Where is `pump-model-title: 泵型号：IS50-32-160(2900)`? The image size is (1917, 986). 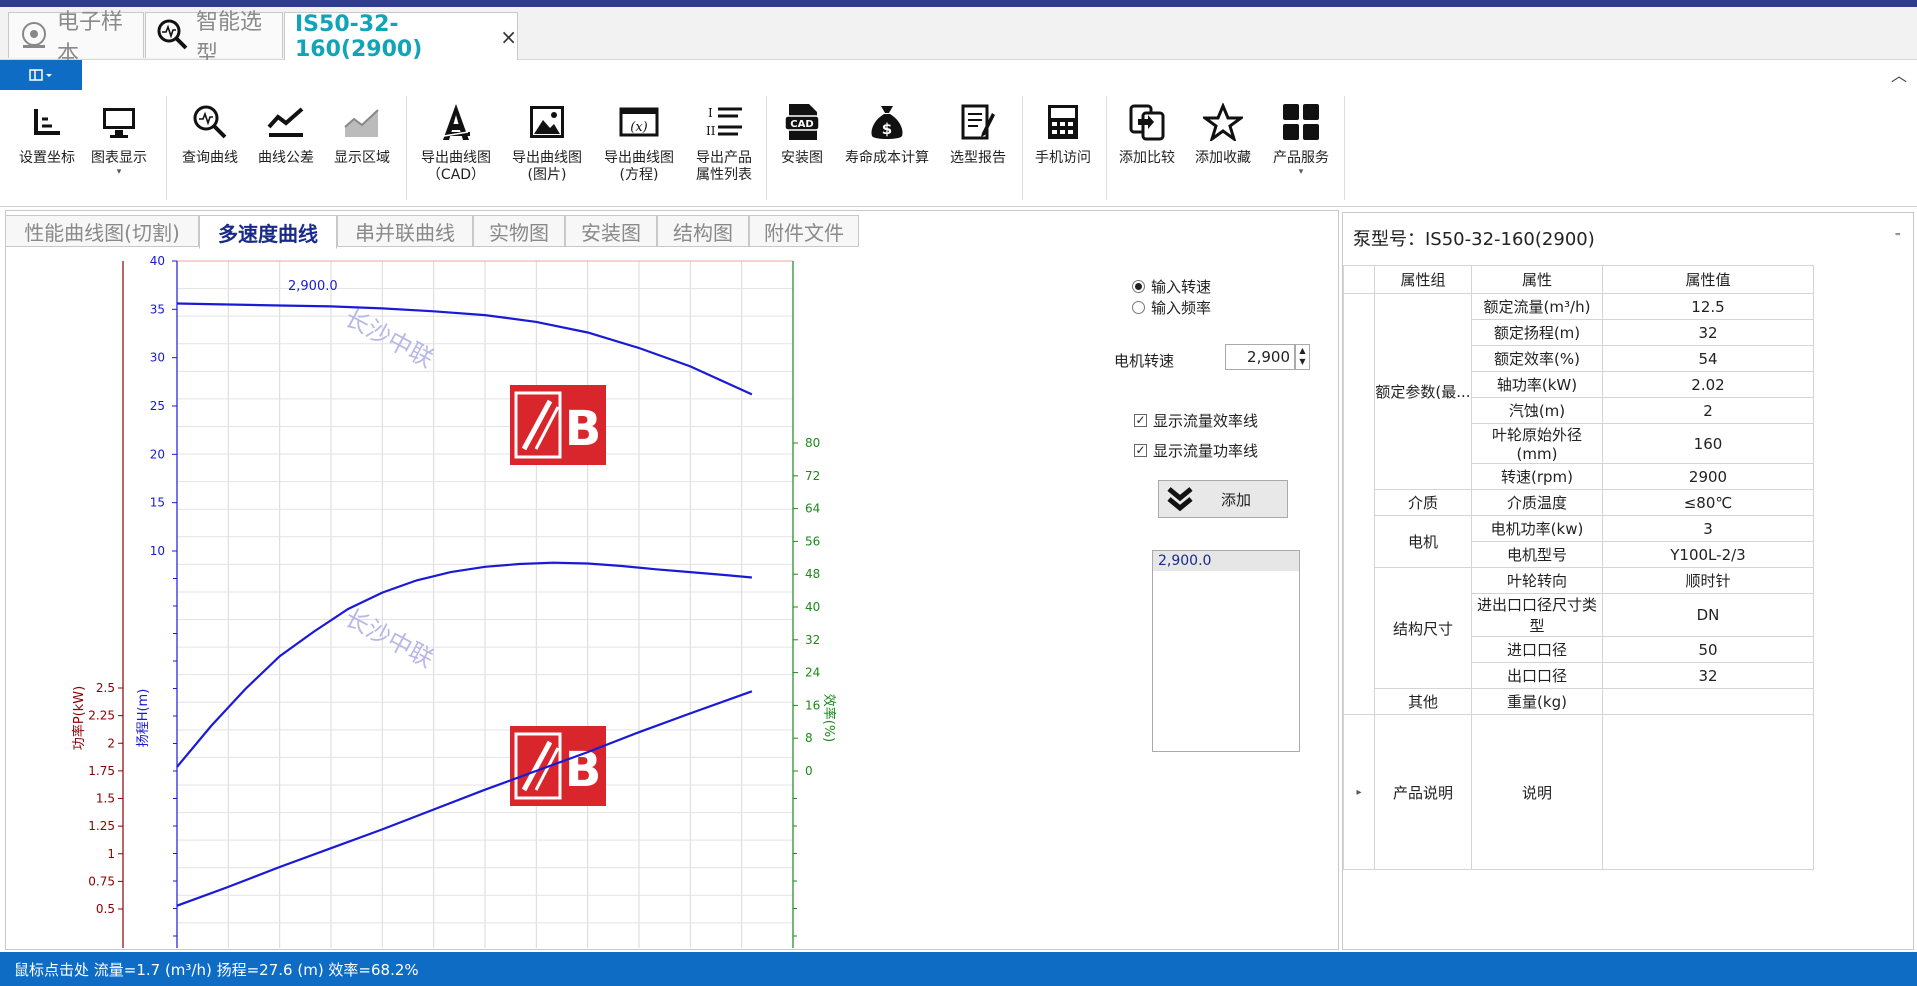 pump-model-title: 泵型号：IS50-32-160(2900) is located at coordinates (1474, 239).